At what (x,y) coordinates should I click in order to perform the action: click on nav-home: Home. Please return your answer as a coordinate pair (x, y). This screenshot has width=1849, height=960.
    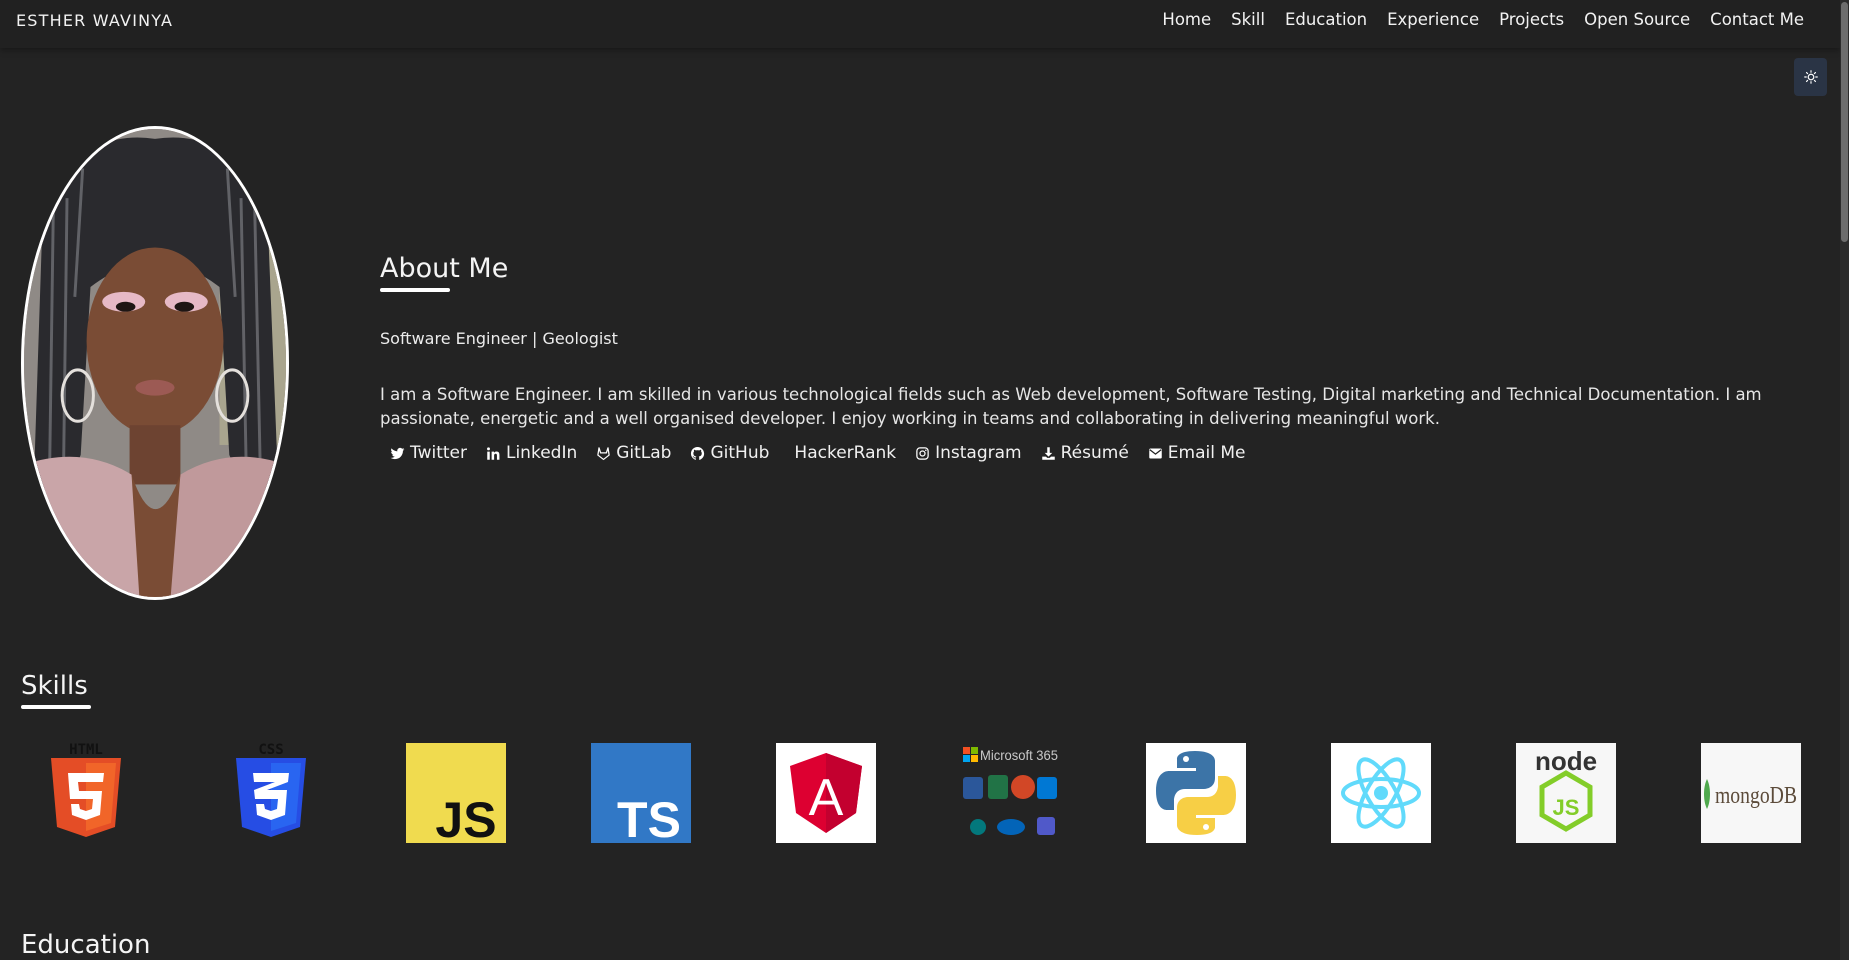
    Looking at the image, I should click on (1186, 19).